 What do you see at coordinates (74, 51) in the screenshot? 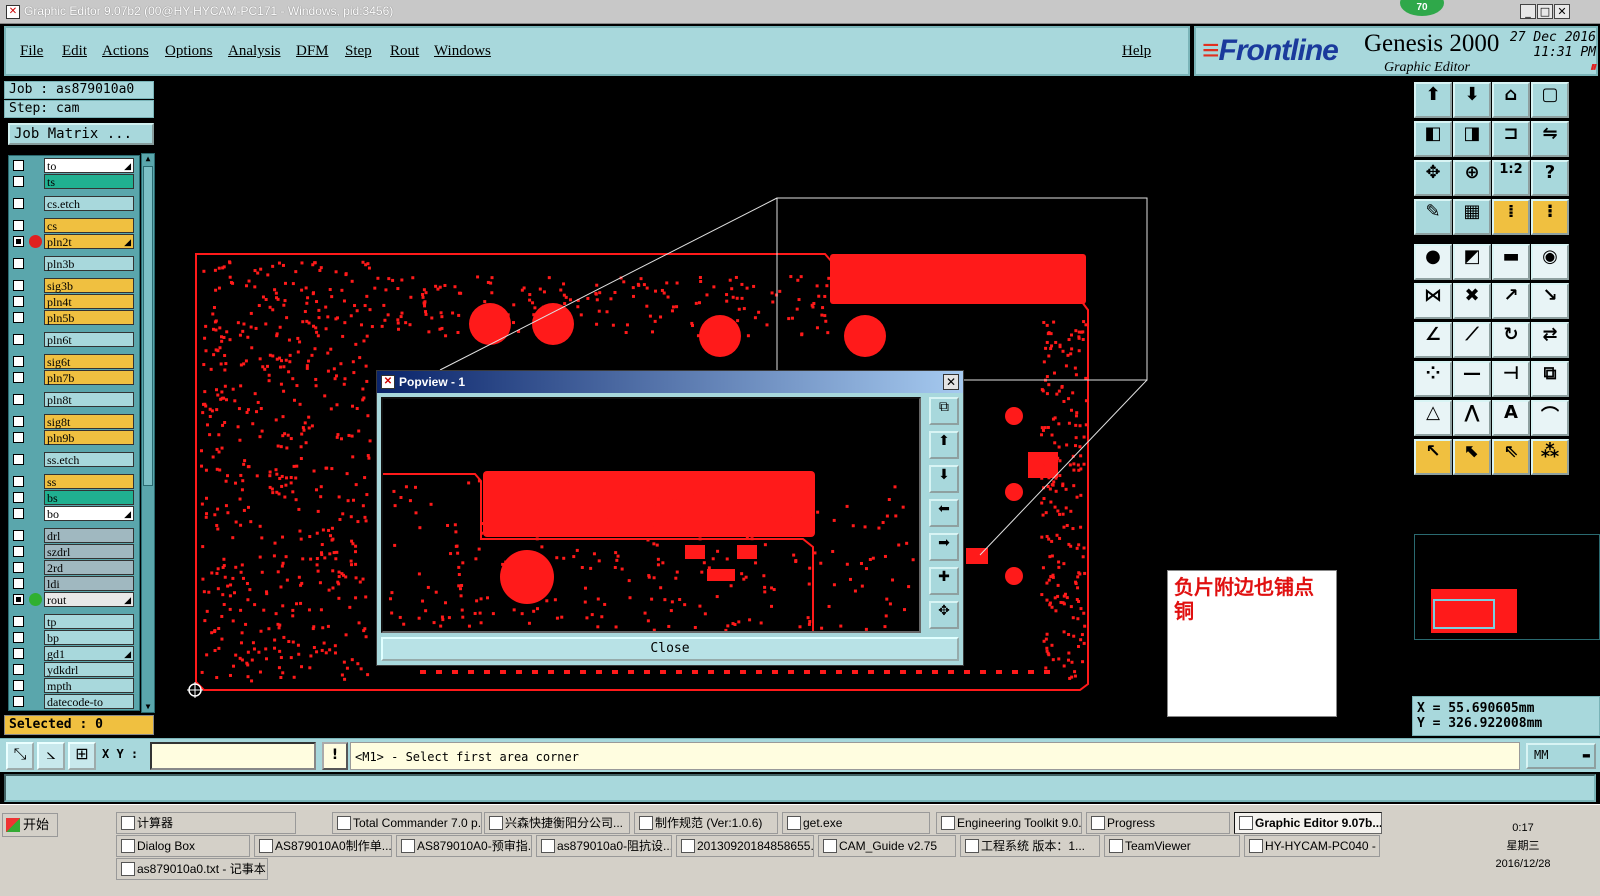
I see `menu-edit: Edit` at bounding box center [74, 51].